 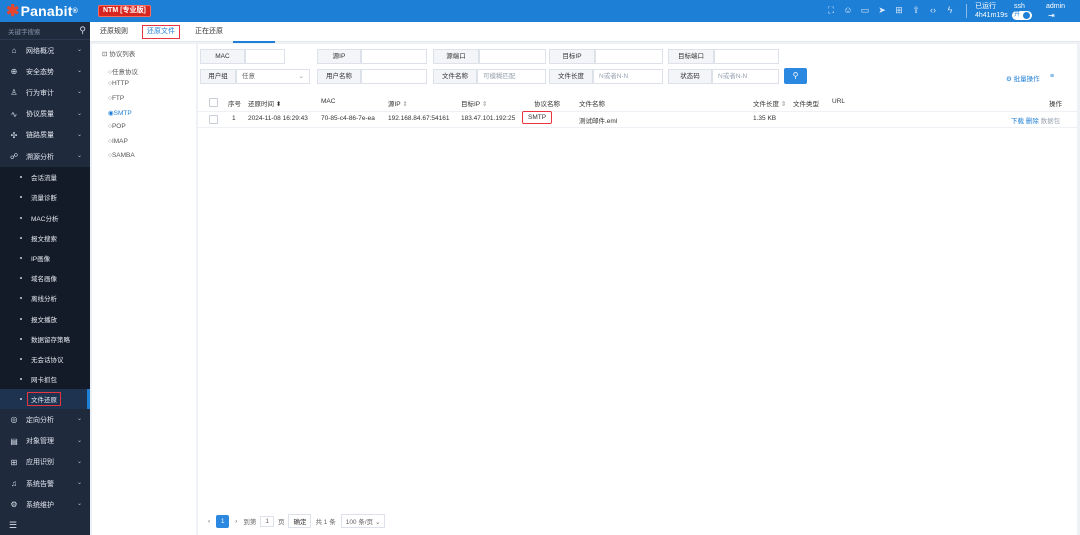 What do you see at coordinates (882, 10) in the screenshot?
I see `send-icon: ➤` at bounding box center [882, 10].